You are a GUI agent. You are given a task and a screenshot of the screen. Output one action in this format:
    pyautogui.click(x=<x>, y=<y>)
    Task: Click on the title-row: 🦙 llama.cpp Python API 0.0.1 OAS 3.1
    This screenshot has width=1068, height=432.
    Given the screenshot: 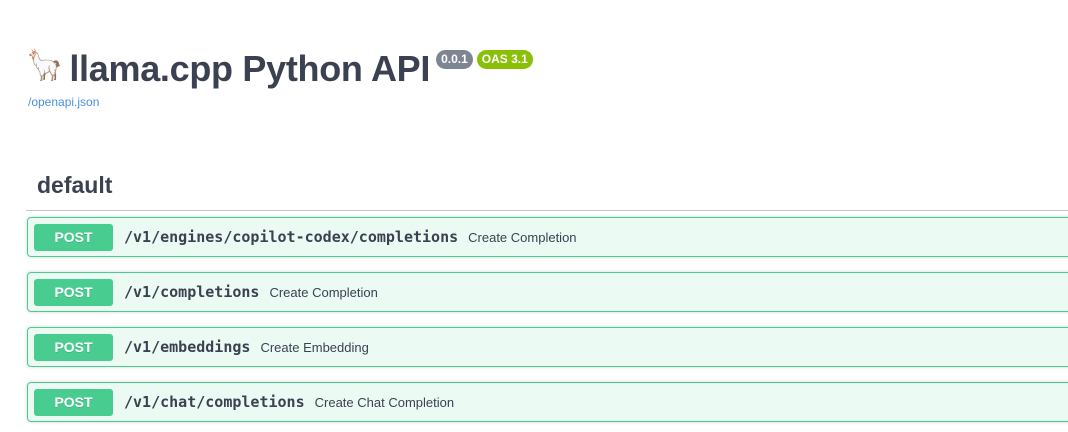 What is the action you would take?
    pyautogui.click(x=279, y=69)
    